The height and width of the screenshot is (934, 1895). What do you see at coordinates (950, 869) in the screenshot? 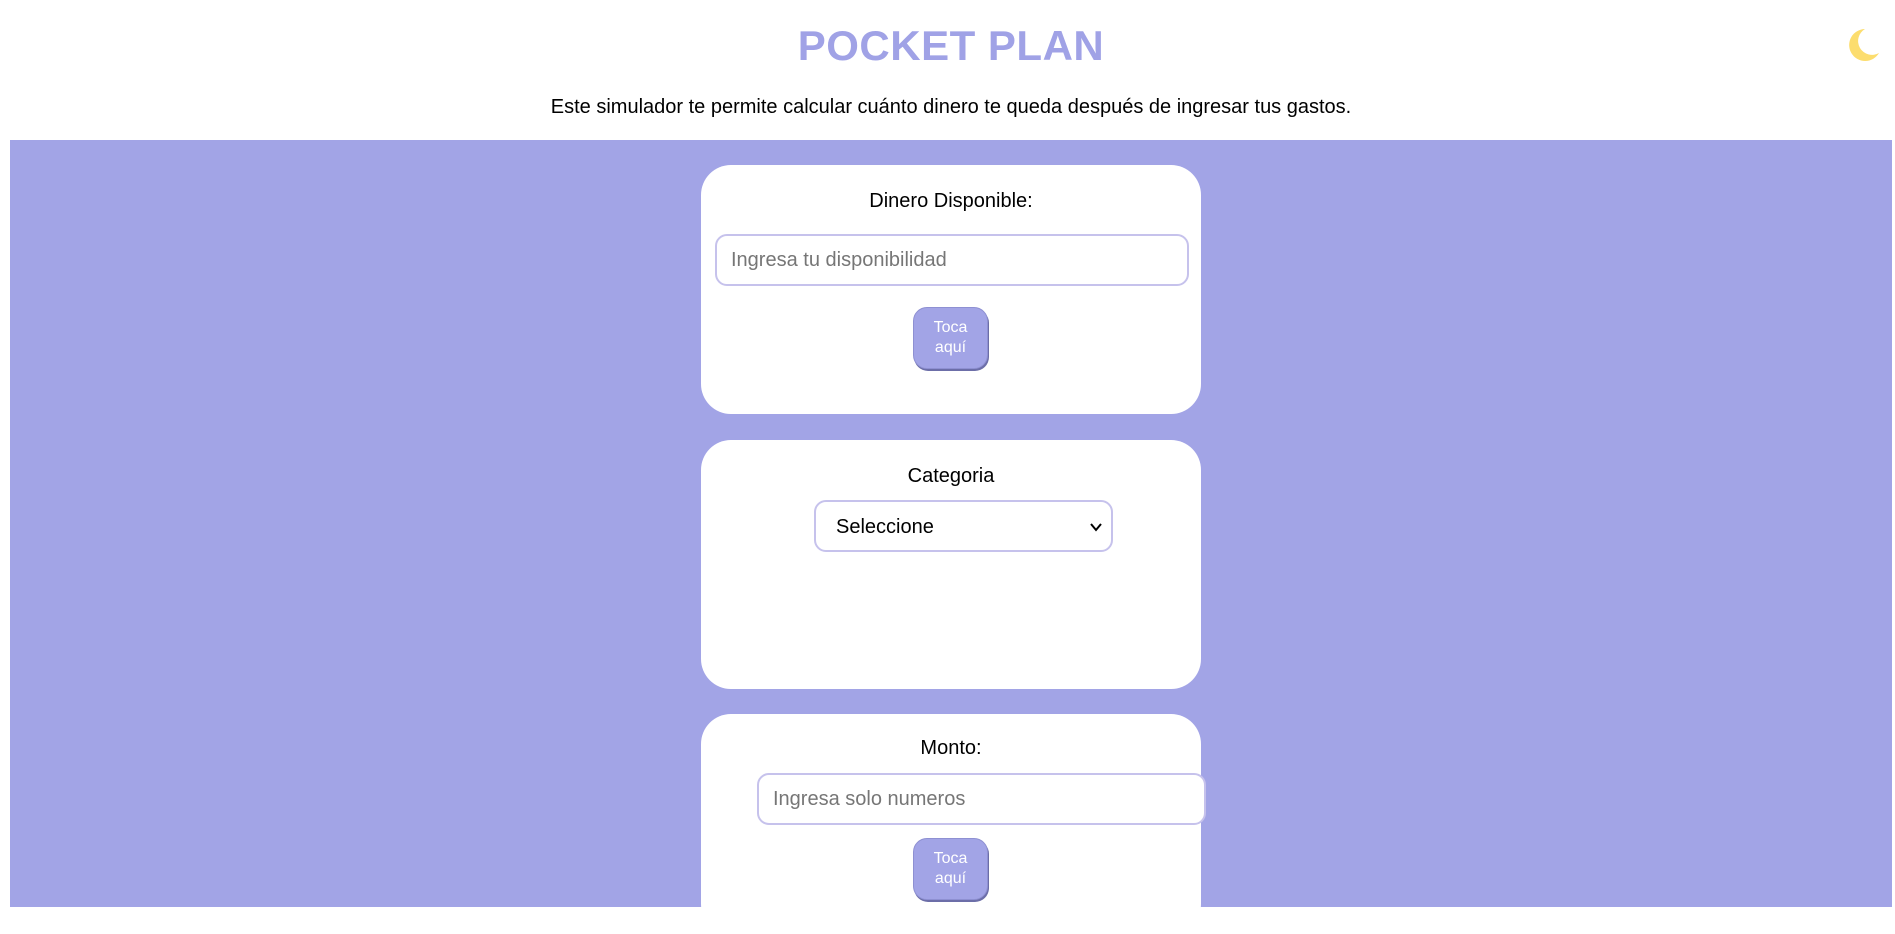
I see `submit-amount-button: Toca aquí` at bounding box center [950, 869].